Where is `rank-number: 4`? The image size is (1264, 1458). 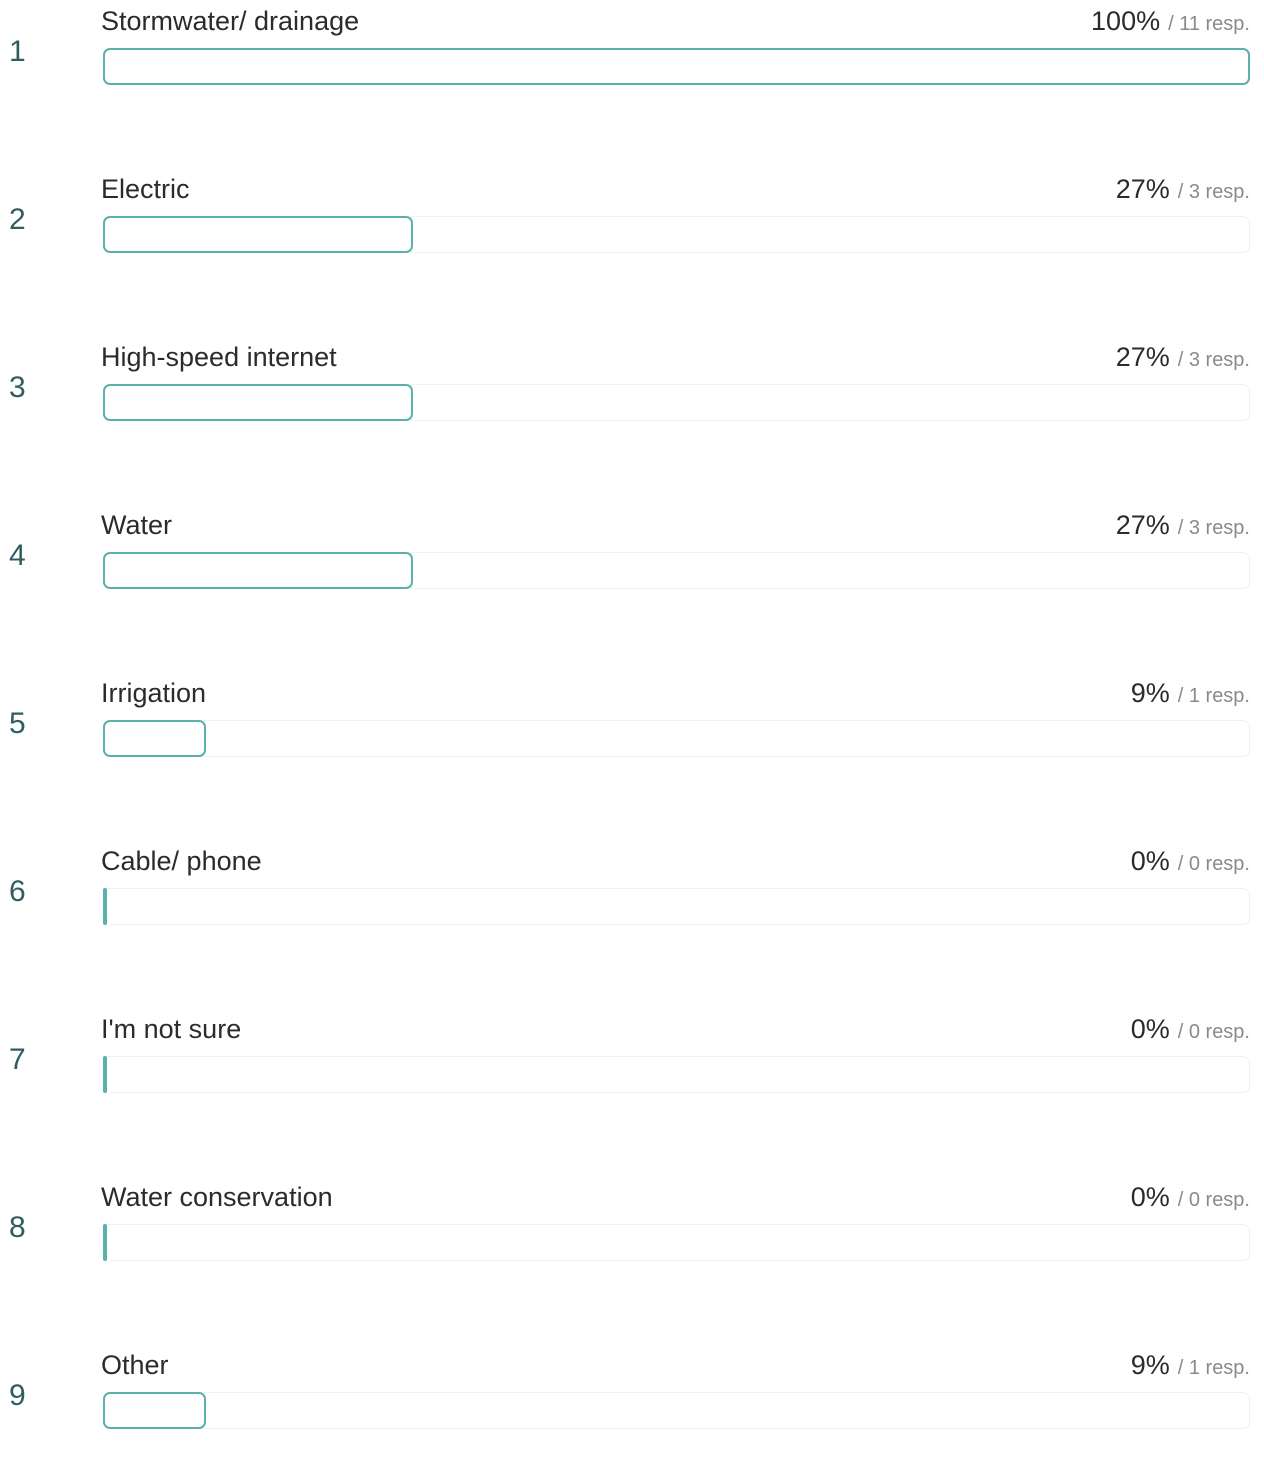 rank-number: 4 is located at coordinates (17, 555).